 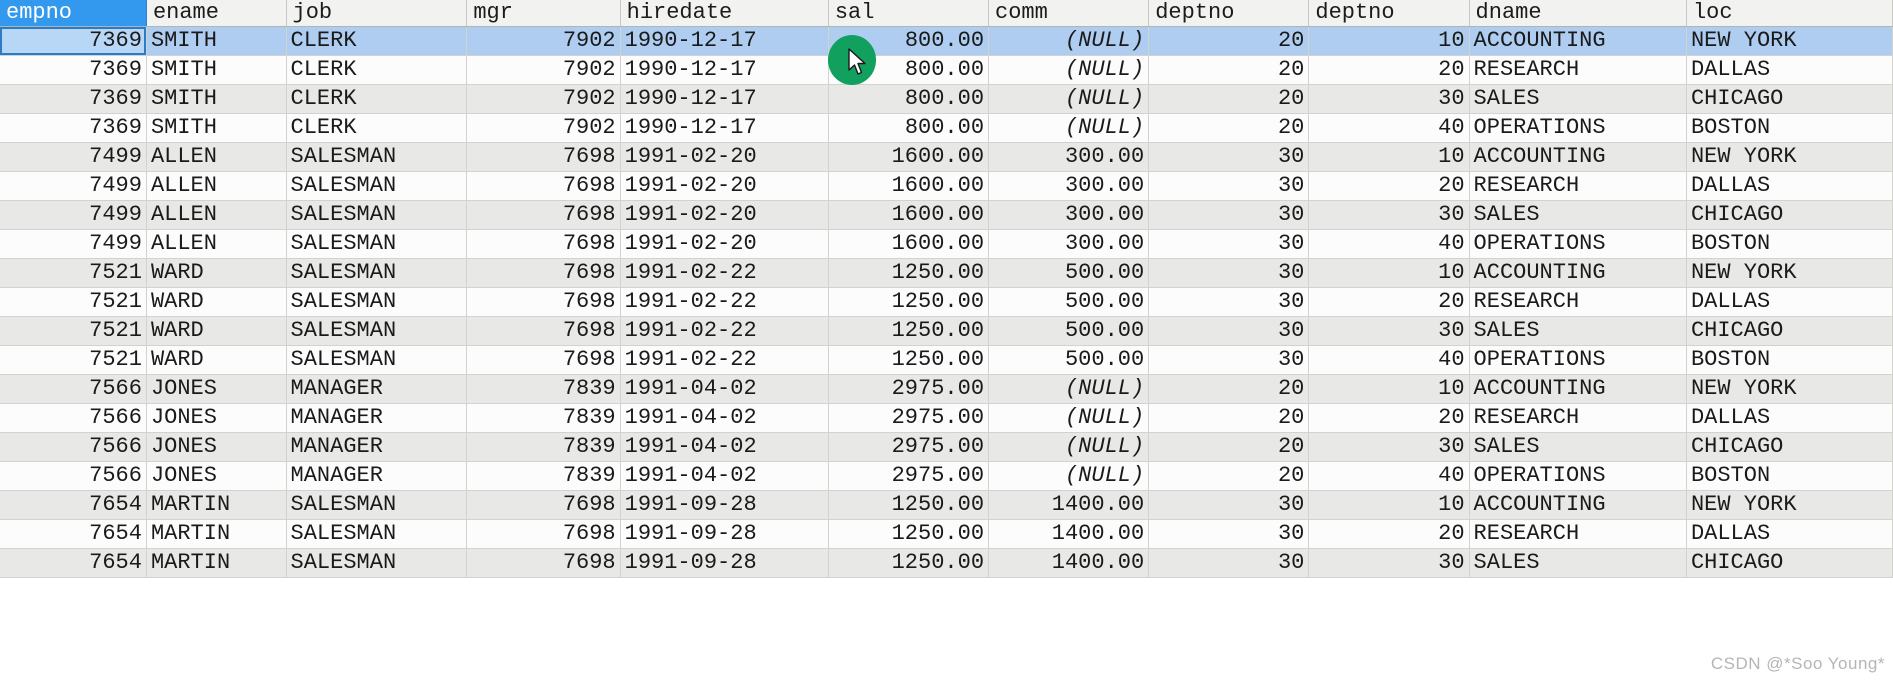 I want to click on column-header-dname: dname, so click(x=1578, y=13).